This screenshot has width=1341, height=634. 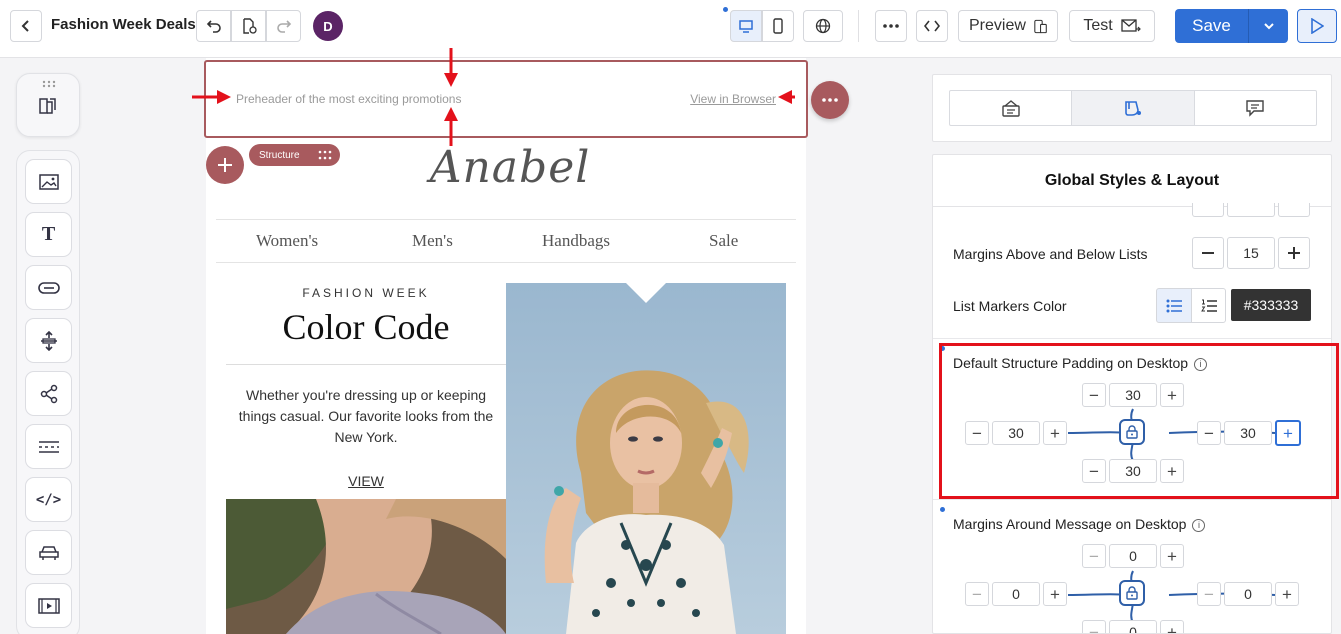 I want to click on section-divider, so click(x=1132, y=499).